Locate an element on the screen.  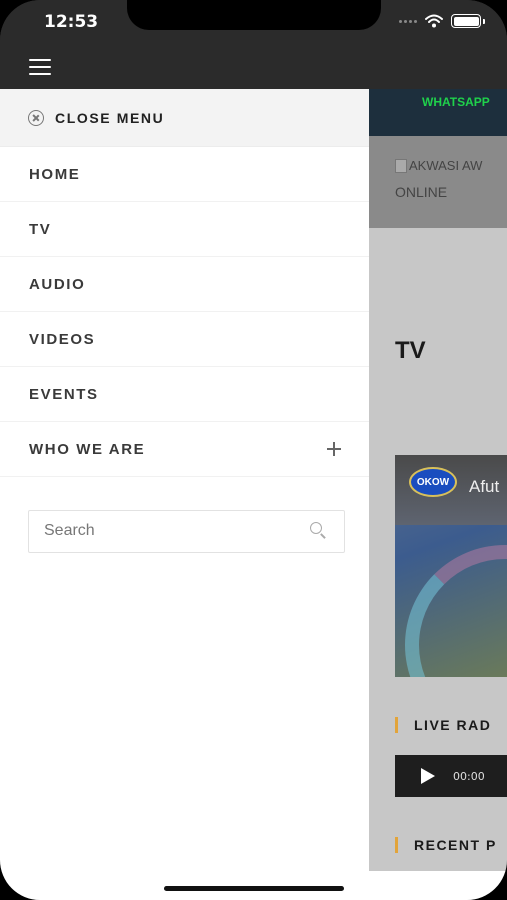
audio-player: 00:00 is located at coordinates (451, 776).